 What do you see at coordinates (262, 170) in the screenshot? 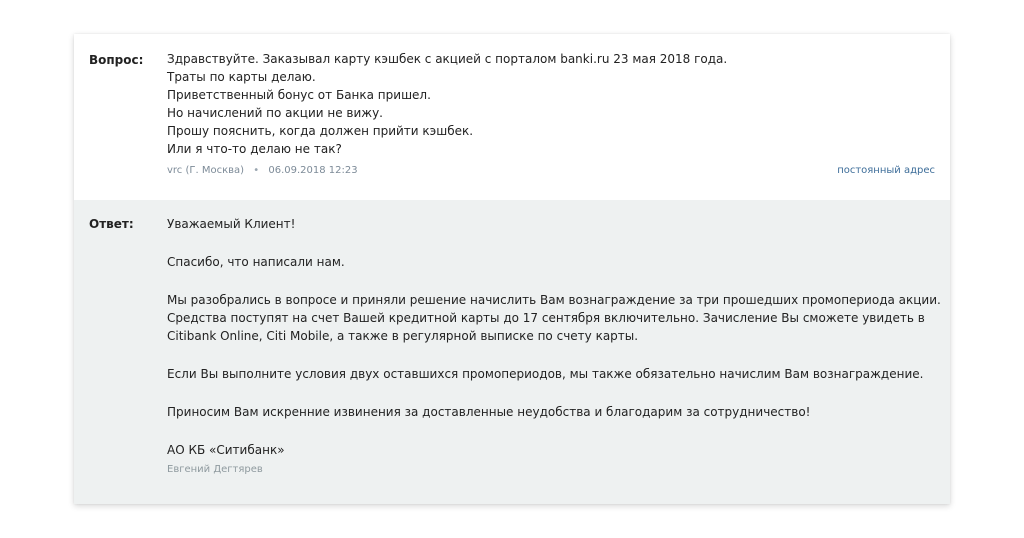
I see `question-meta: vrc (Г. Москва) • 06.09.2018 12:23` at bounding box center [262, 170].